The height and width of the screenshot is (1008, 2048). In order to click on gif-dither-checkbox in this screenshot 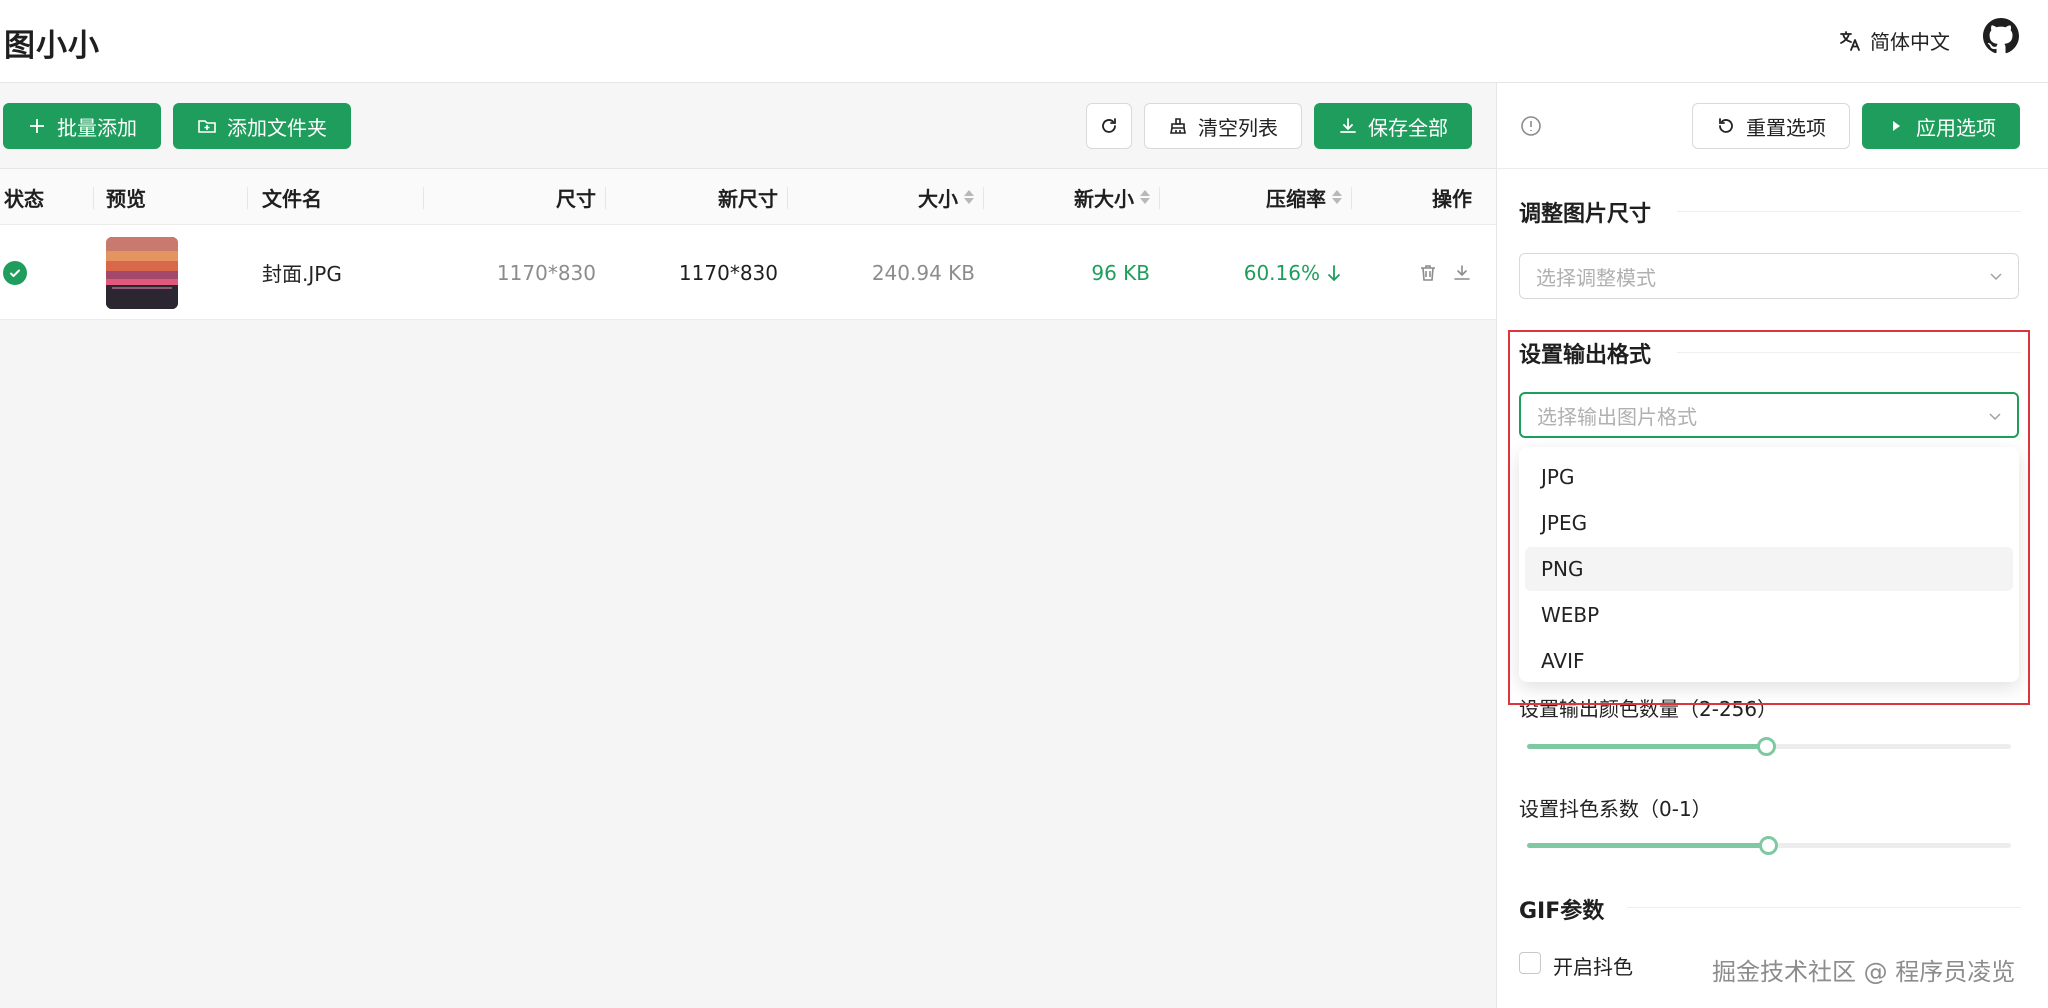, I will do `click(1530, 963)`.